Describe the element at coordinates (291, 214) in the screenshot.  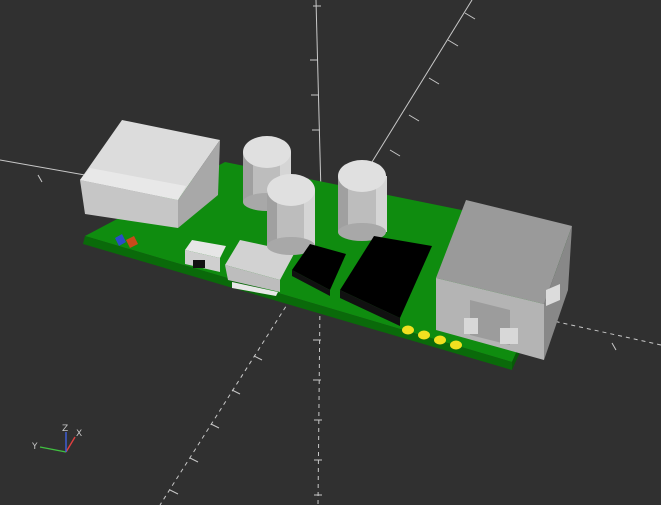
I see `capacitor-middle` at that location.